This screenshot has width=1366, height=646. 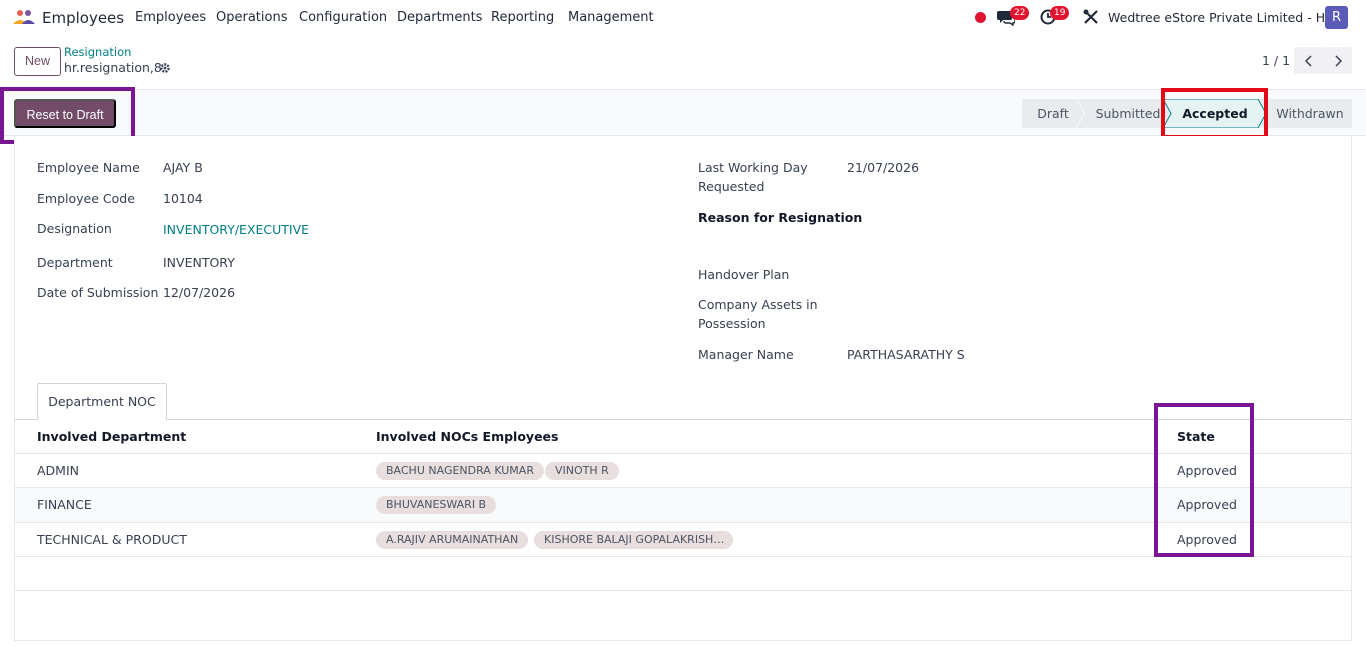 What do you see at coordinates (24, 17) in the screenshot?
I see `employees-app-icon` at bounding box center [24, 17].